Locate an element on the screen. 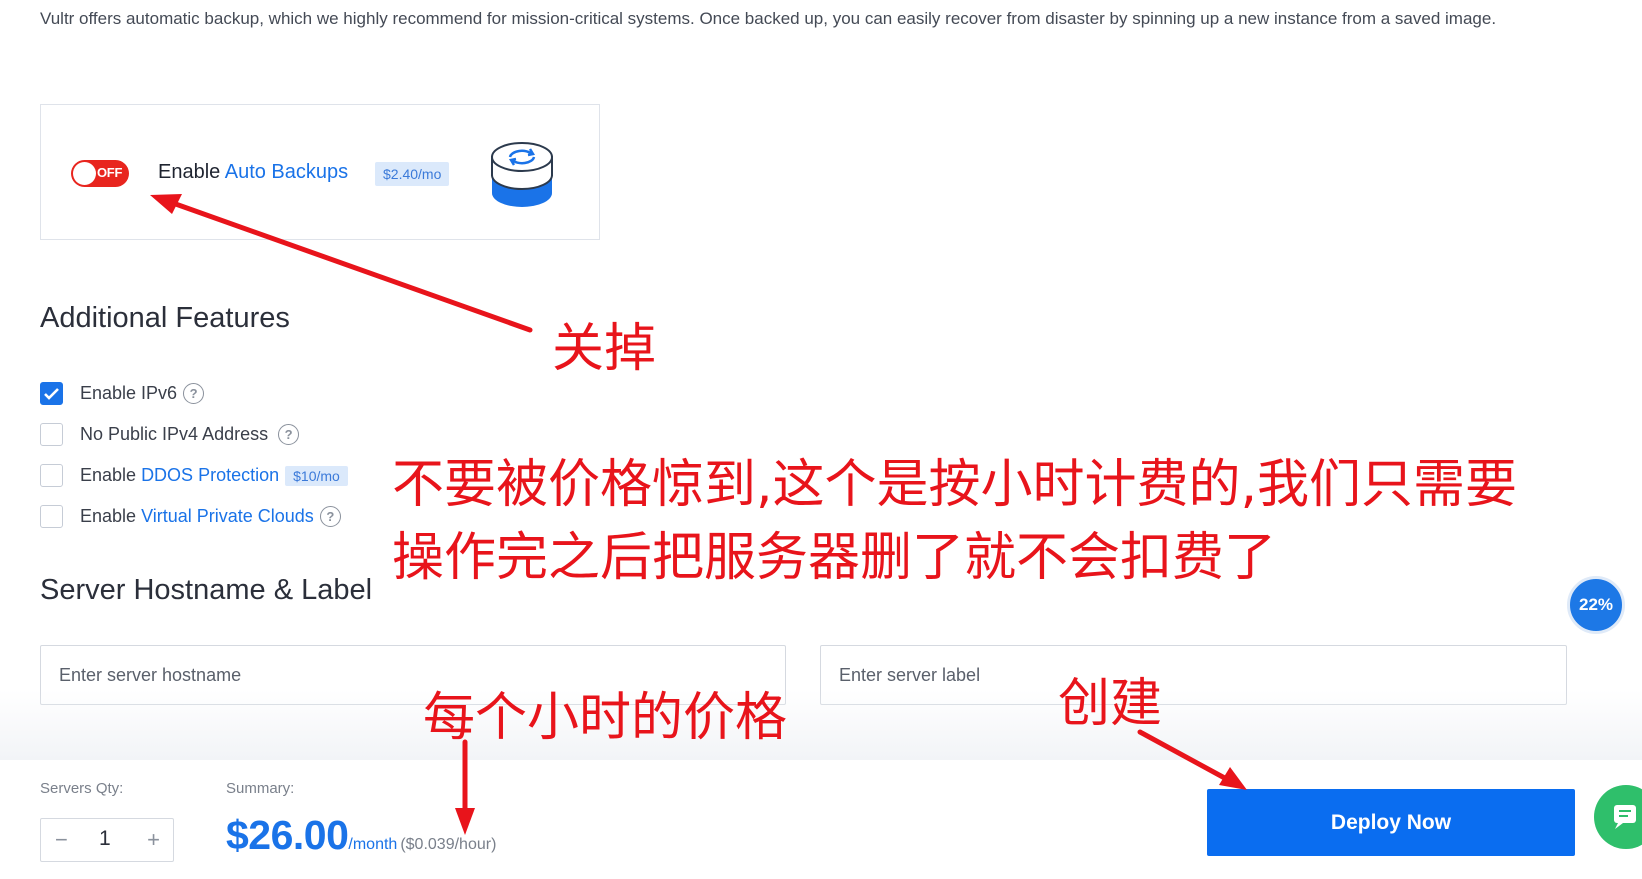  per-month-unit: /month is located at coordinates (373, 844).